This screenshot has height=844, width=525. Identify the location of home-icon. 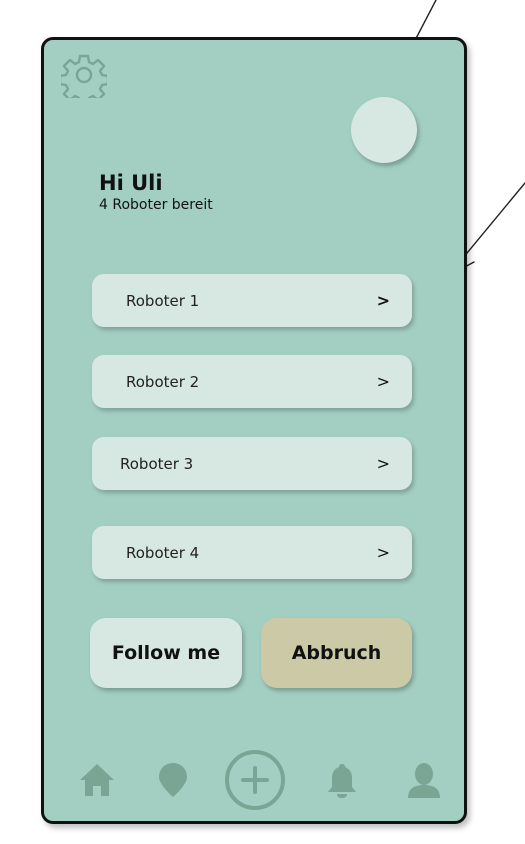
(97, 780).